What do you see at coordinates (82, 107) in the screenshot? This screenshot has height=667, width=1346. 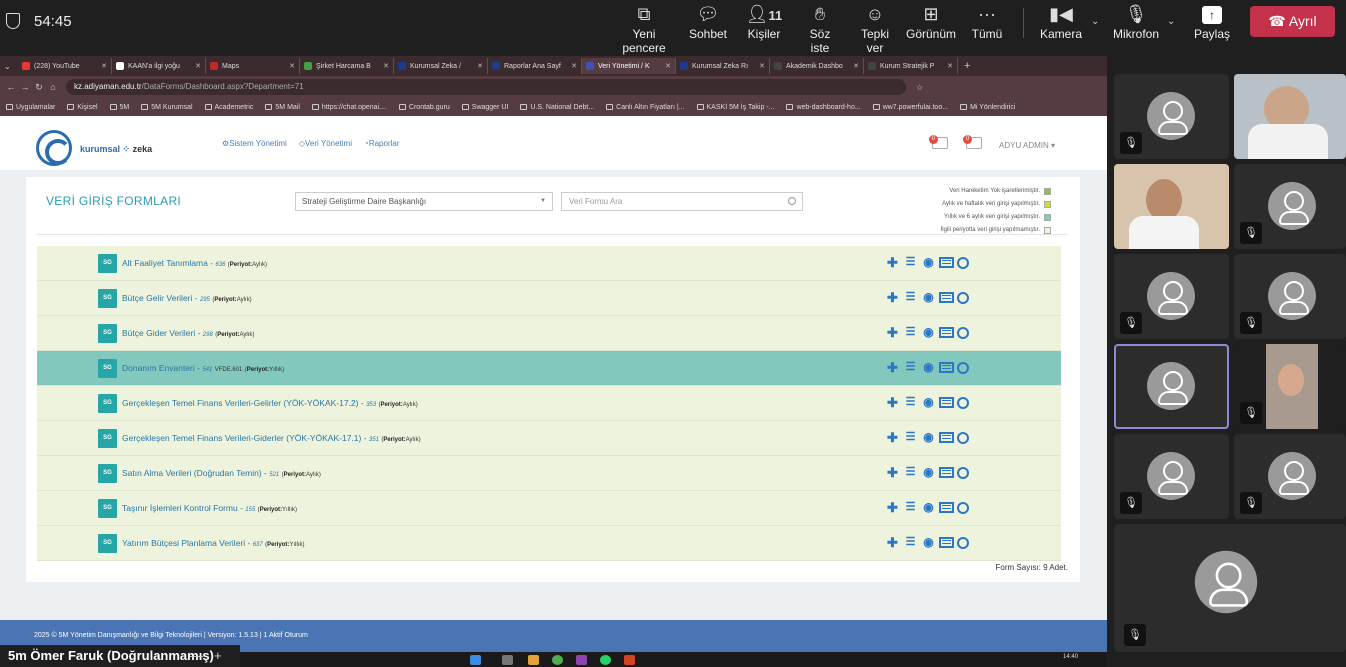 I see `bookmark-item: Kişisel` at bounding box center [82, 107].